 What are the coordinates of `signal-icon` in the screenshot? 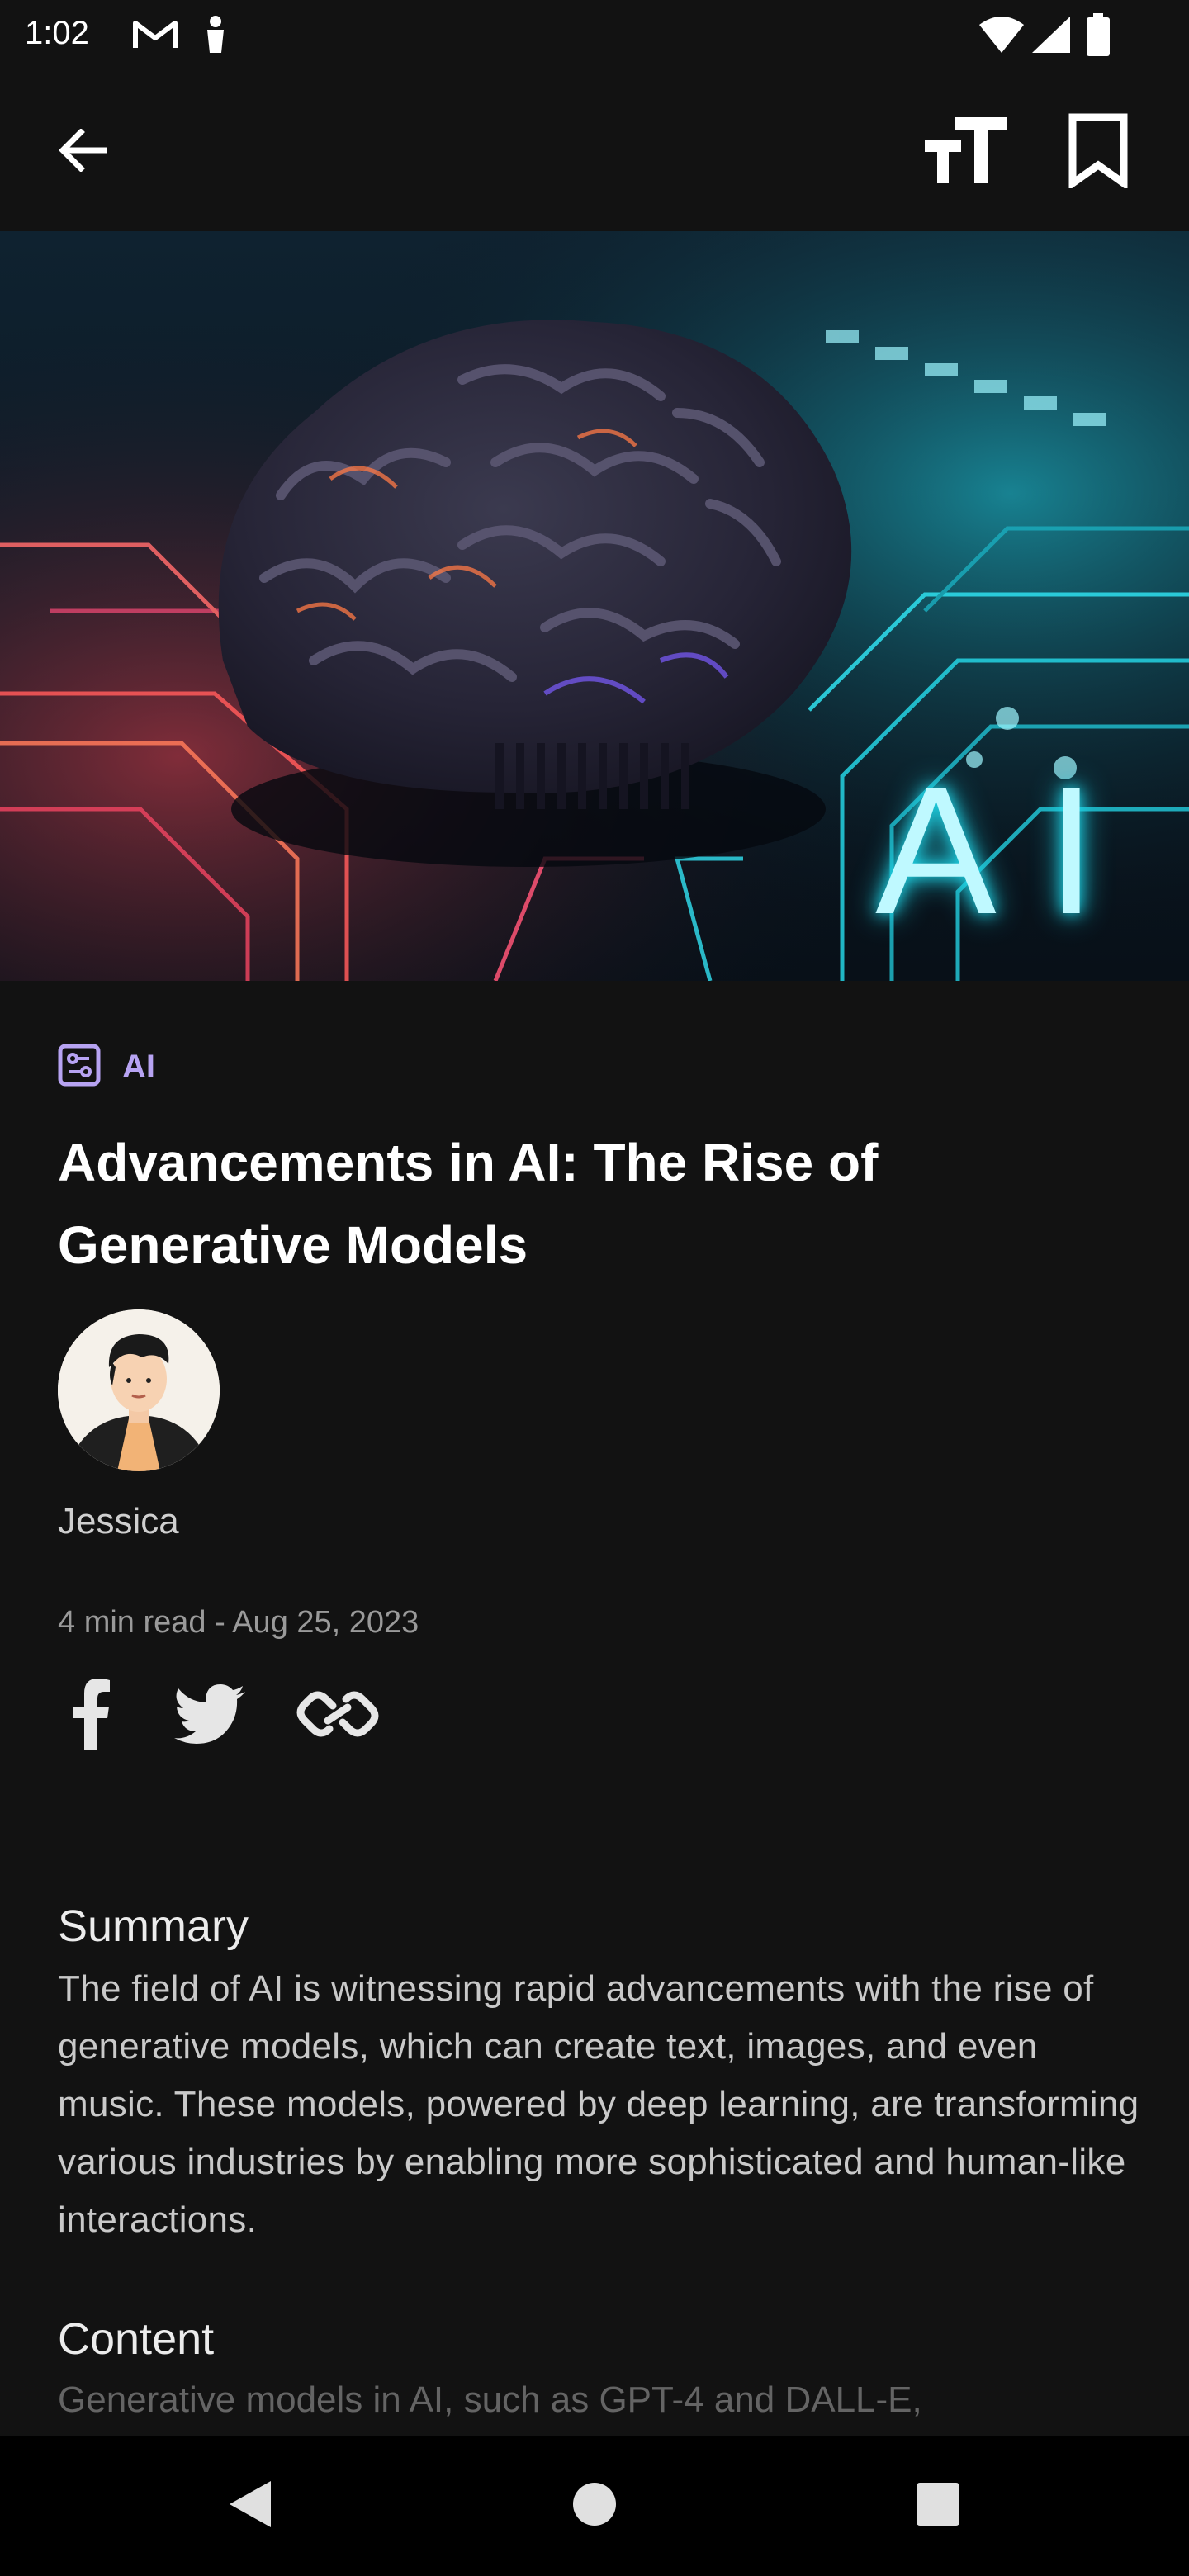 It's located at (1051, 37).